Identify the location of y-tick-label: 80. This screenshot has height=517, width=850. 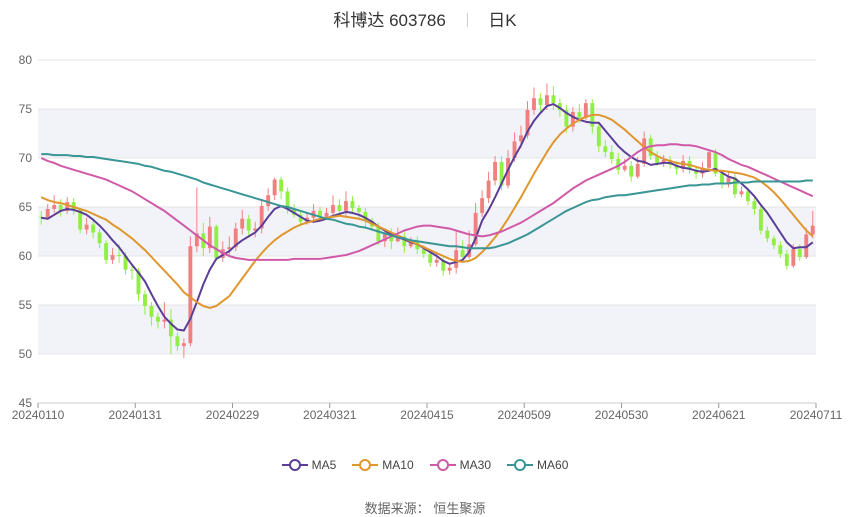
(26, 60).